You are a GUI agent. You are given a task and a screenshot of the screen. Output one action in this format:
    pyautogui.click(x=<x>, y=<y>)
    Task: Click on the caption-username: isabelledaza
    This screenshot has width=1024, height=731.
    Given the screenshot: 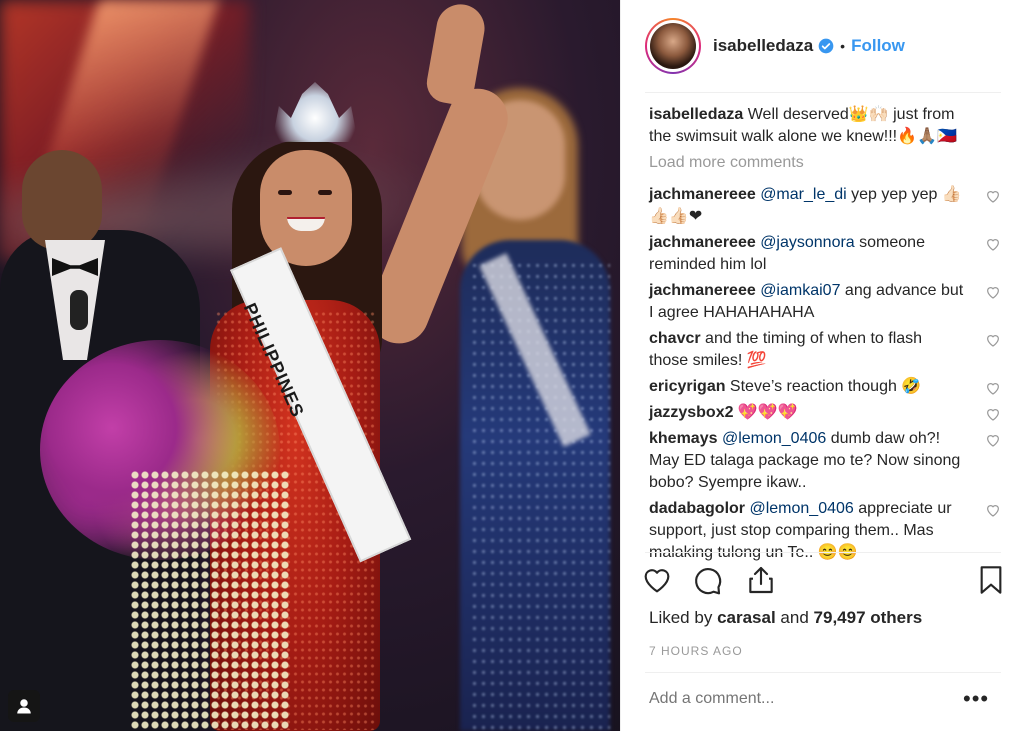 What is the action you would take?
    pyautogui.click(x=696, y=114)
    